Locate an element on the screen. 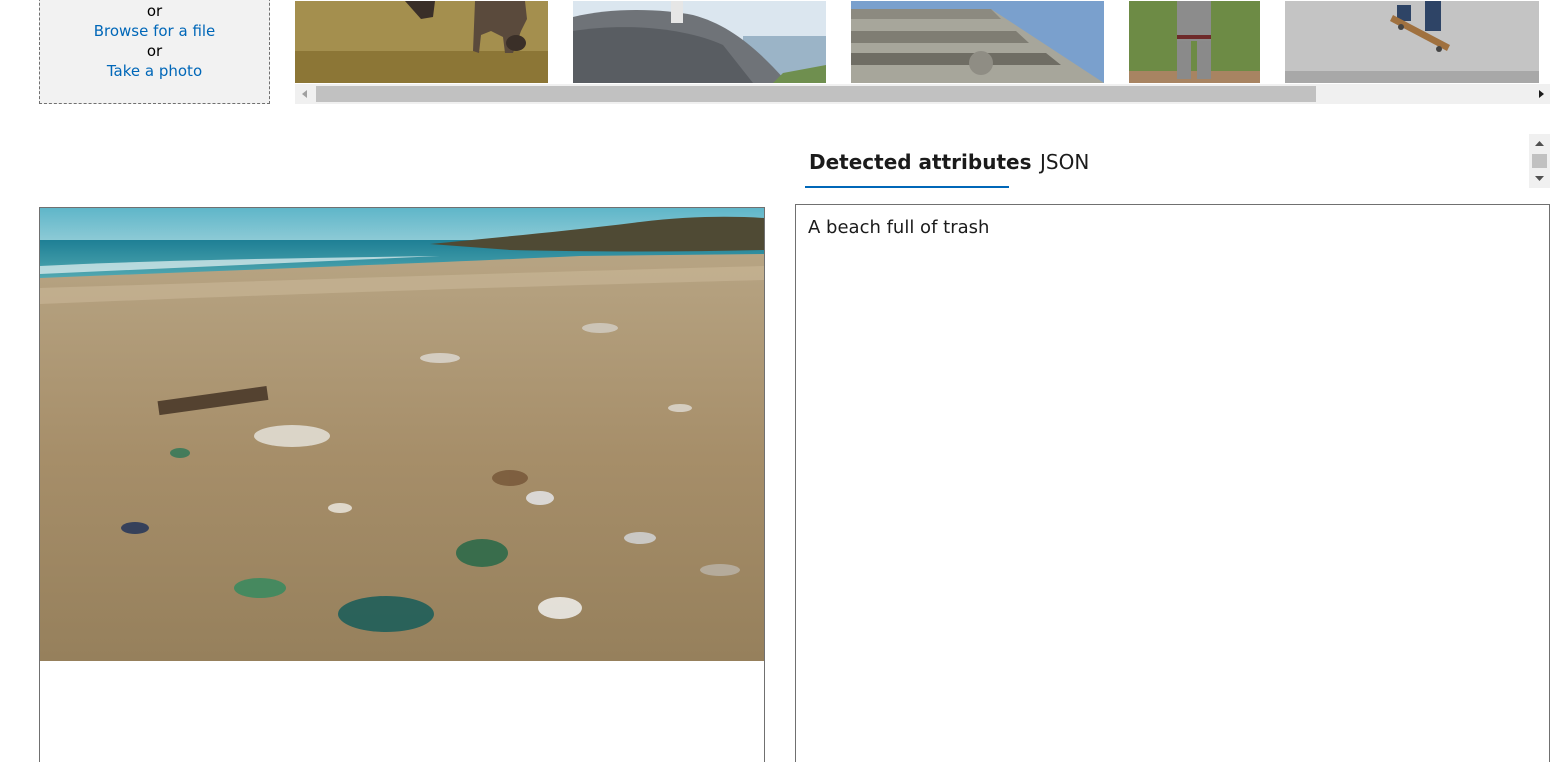 This screenshot has width=1567, height=762. scrollbar-thumb-vertical is located at coordinates (1539, 161).